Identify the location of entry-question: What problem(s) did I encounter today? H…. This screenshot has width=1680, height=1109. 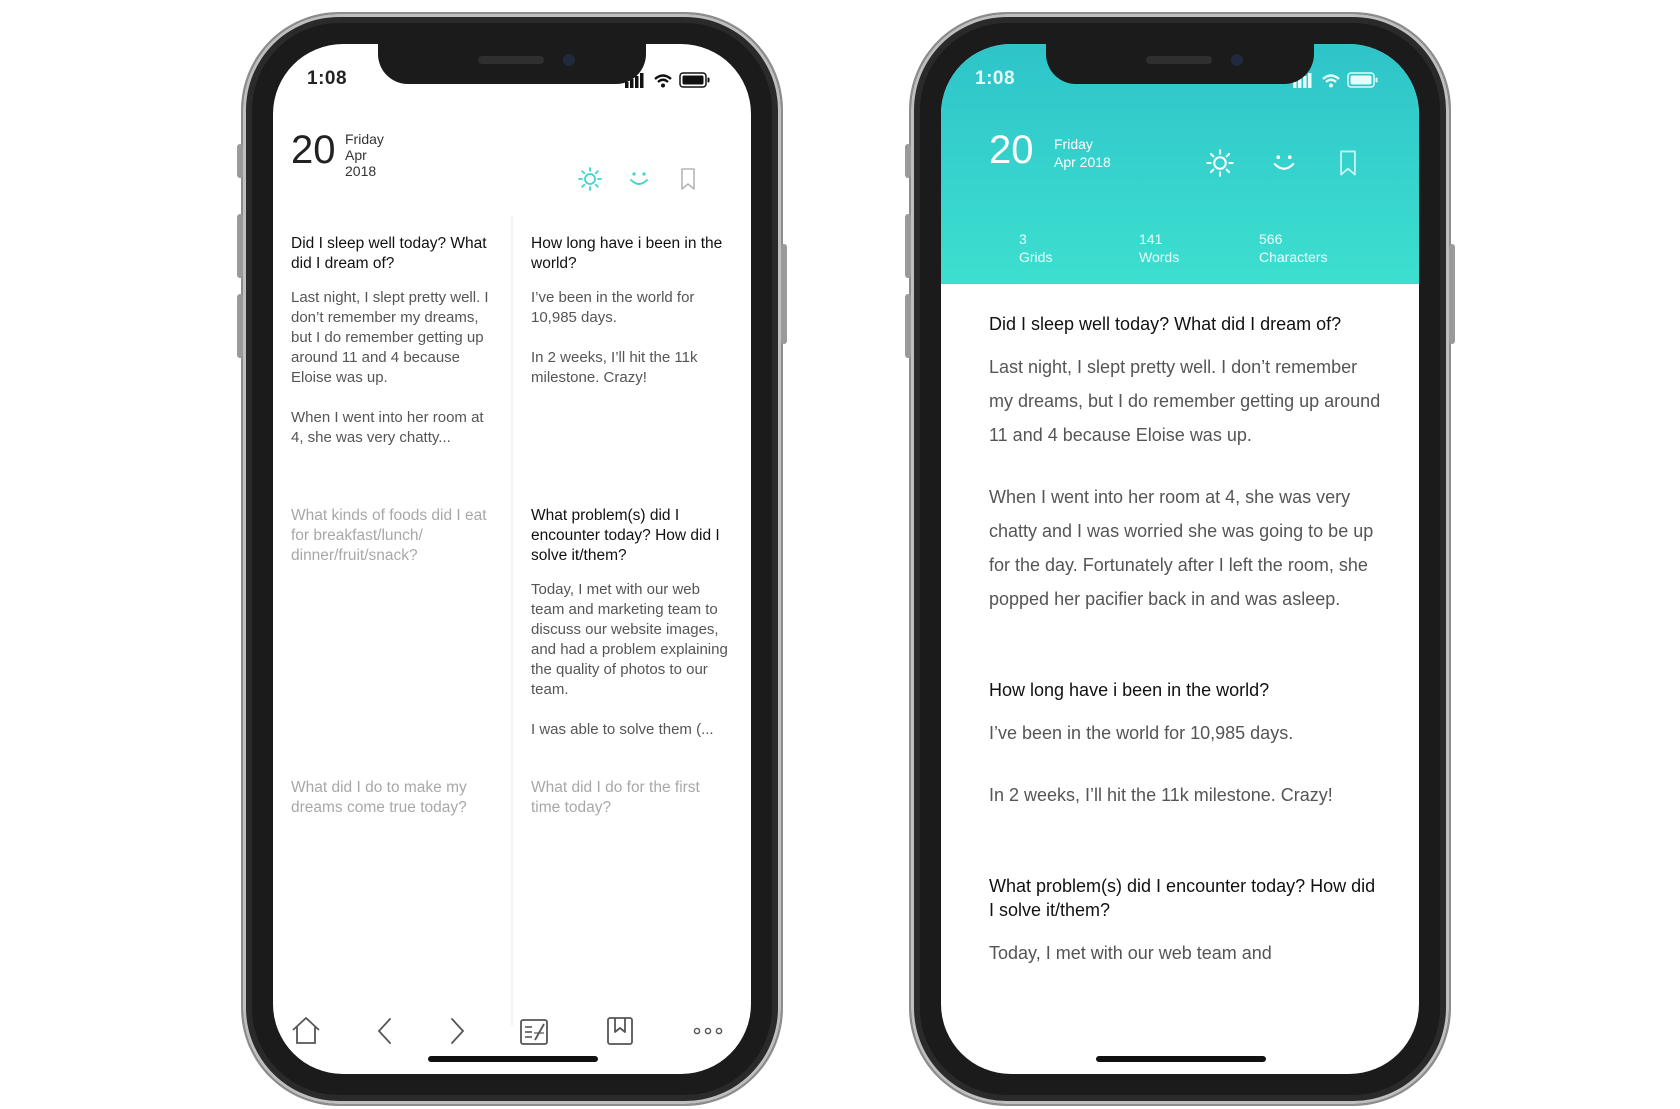
(1182, 898).